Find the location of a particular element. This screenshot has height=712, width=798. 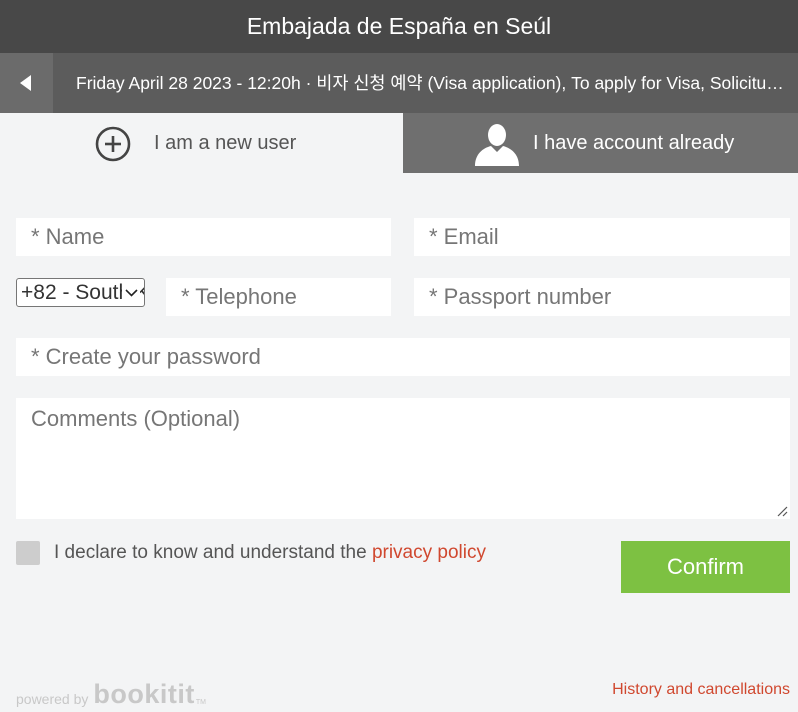

declaration-text: I declare to know and understand the is located at coordinates (213, 552).